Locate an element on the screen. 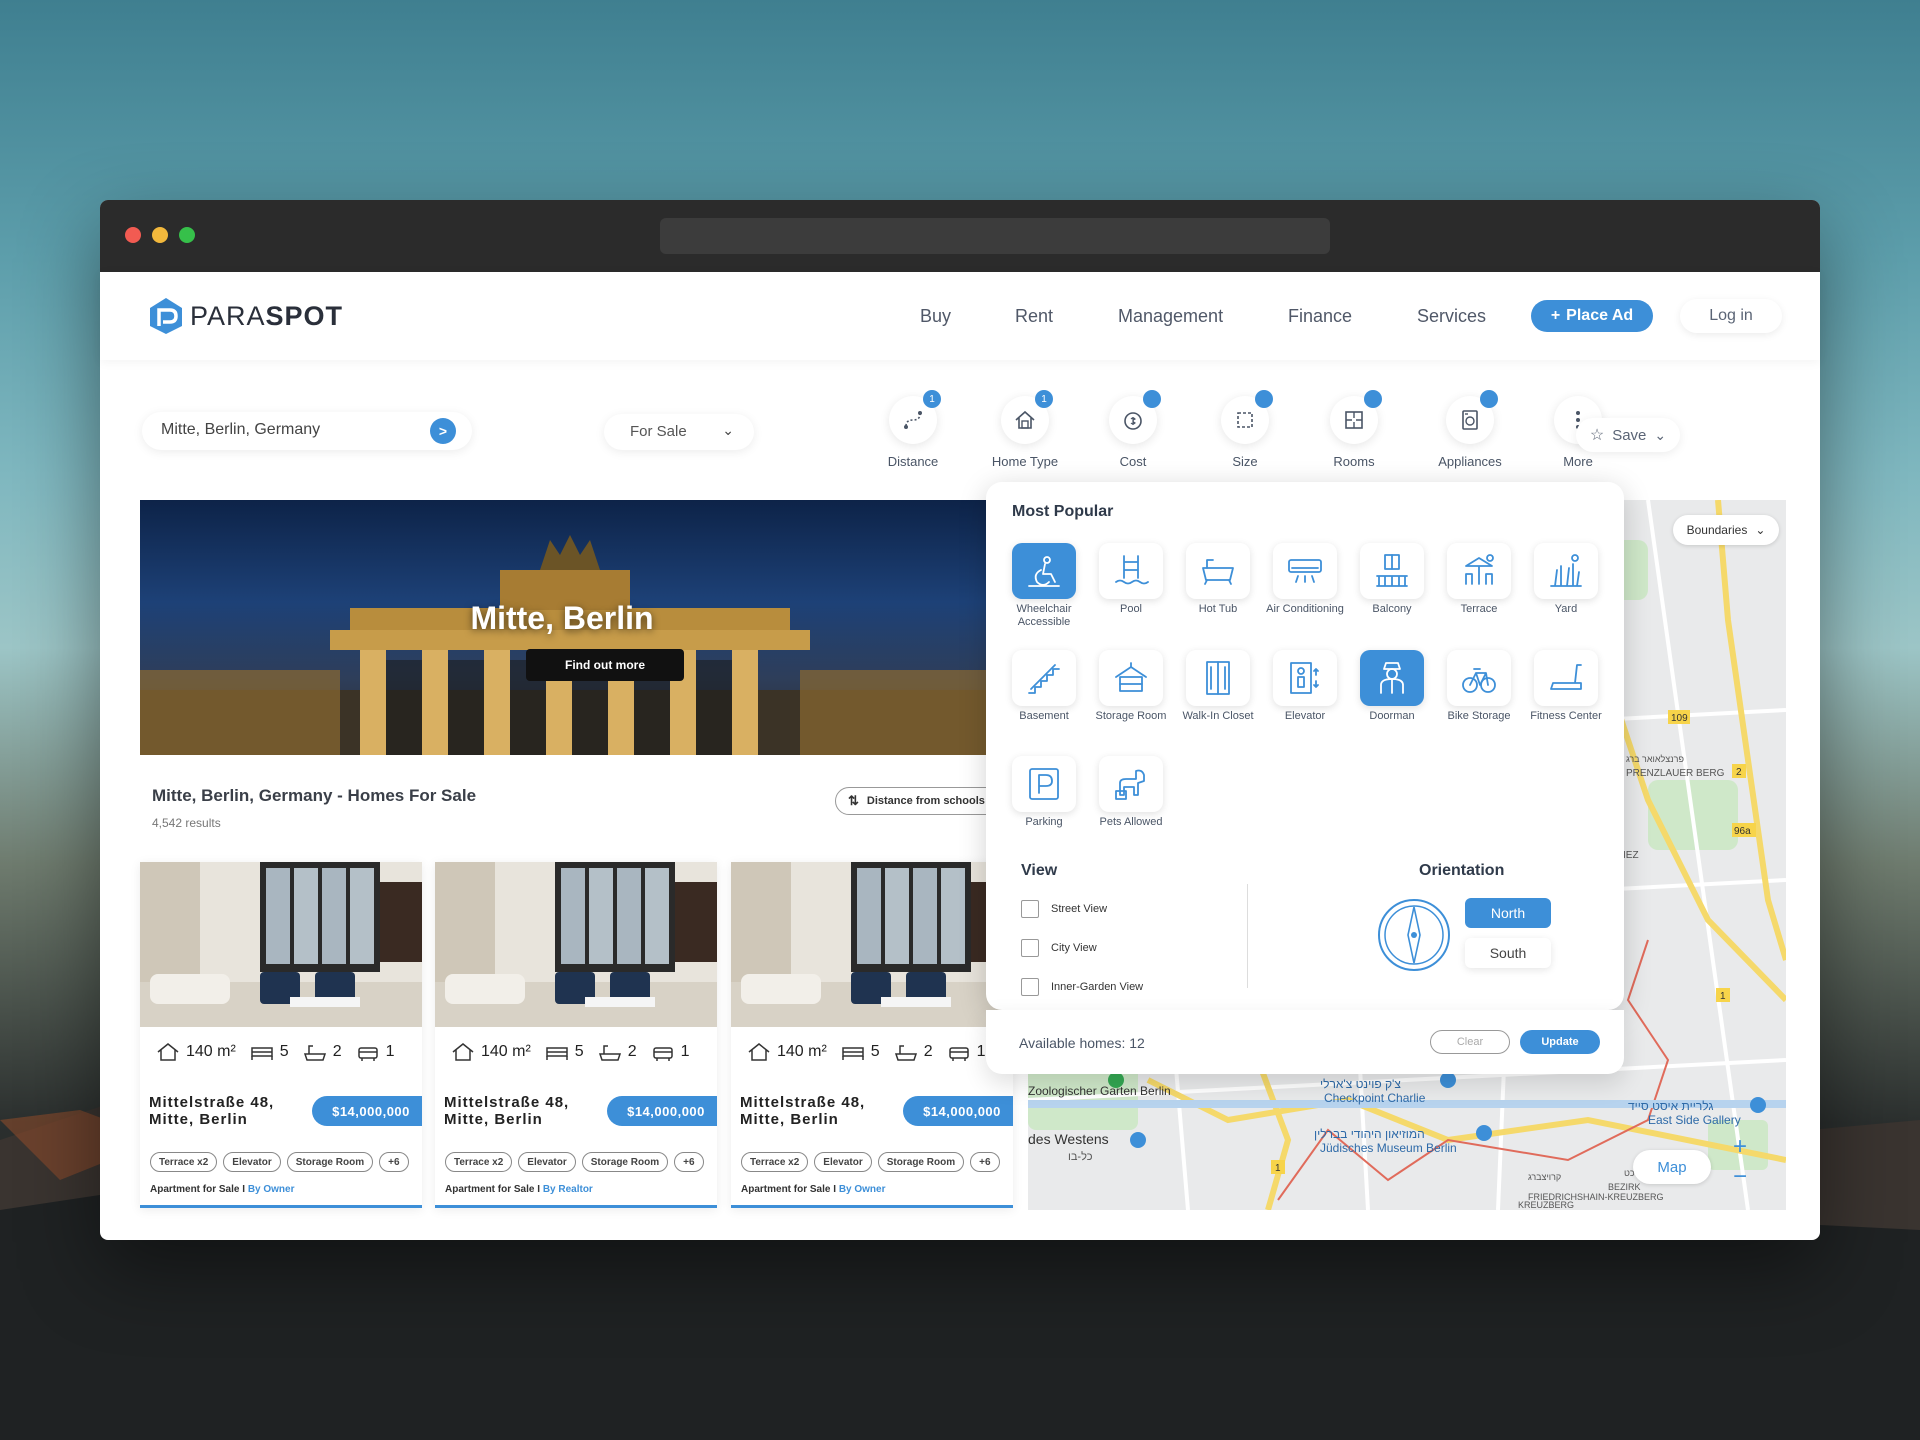  filter-distance: 1 Distance is located at coordinates (913, 429).